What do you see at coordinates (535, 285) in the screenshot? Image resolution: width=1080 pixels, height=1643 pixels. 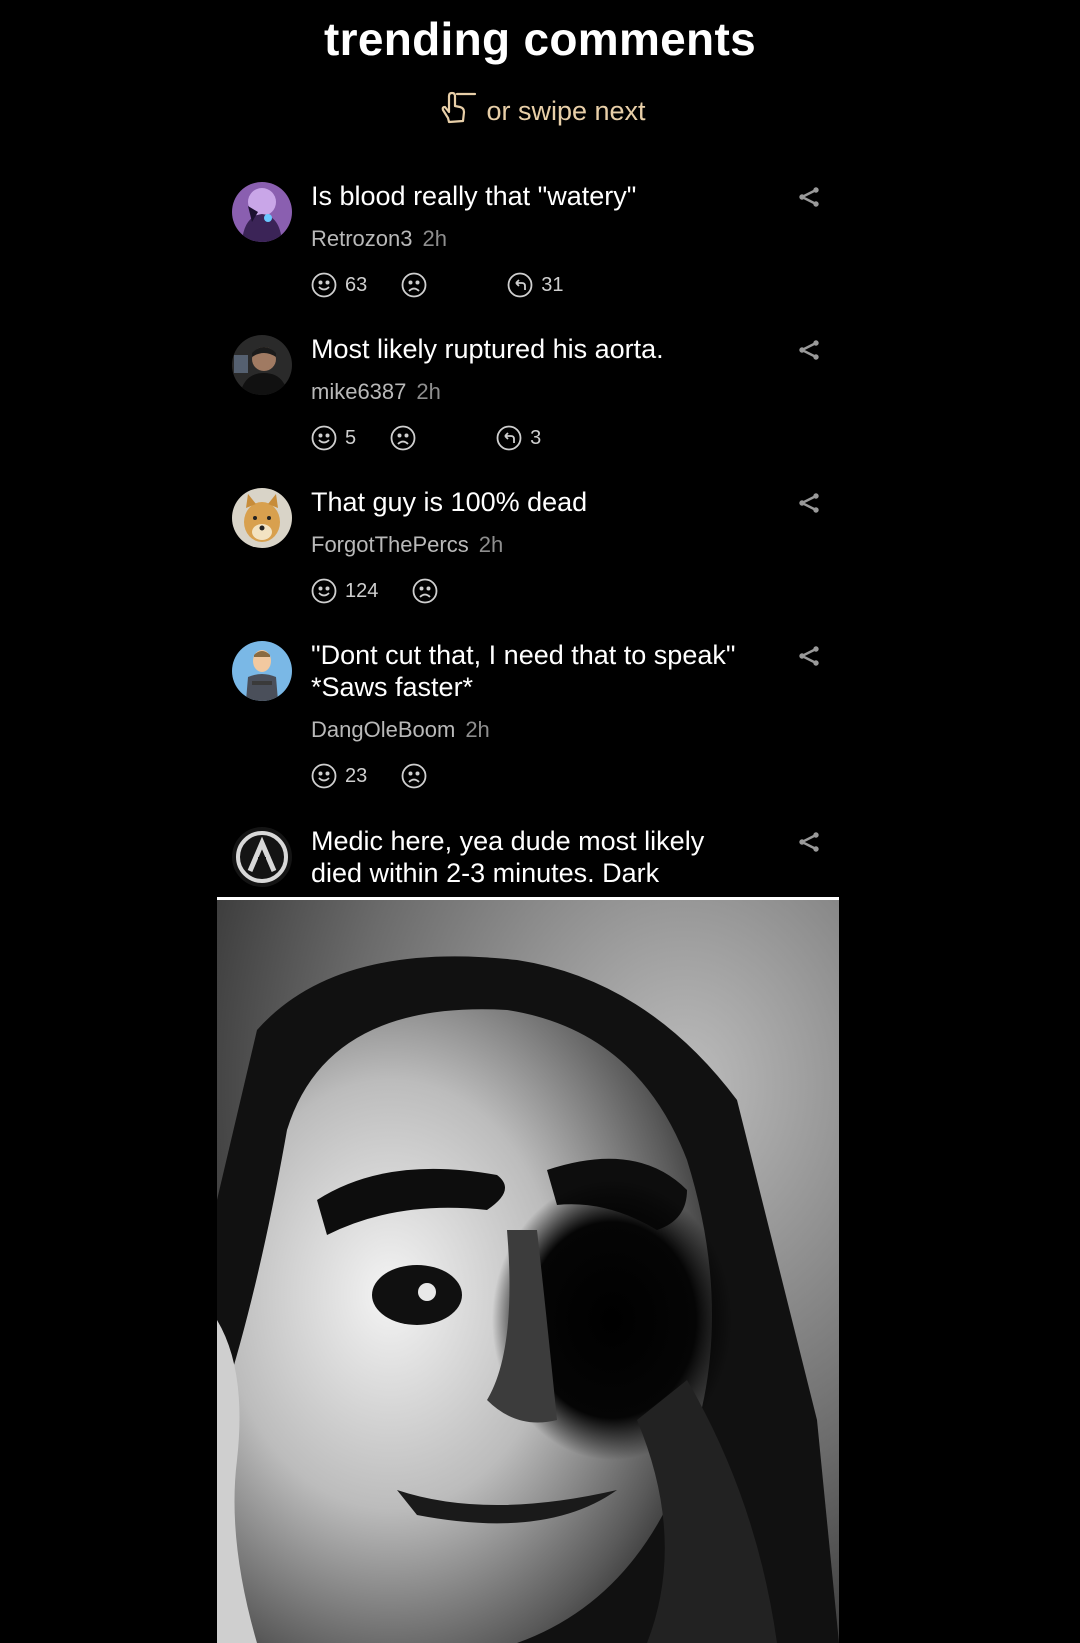 I see `reply-button: 31` at bounding box center [535, 285].